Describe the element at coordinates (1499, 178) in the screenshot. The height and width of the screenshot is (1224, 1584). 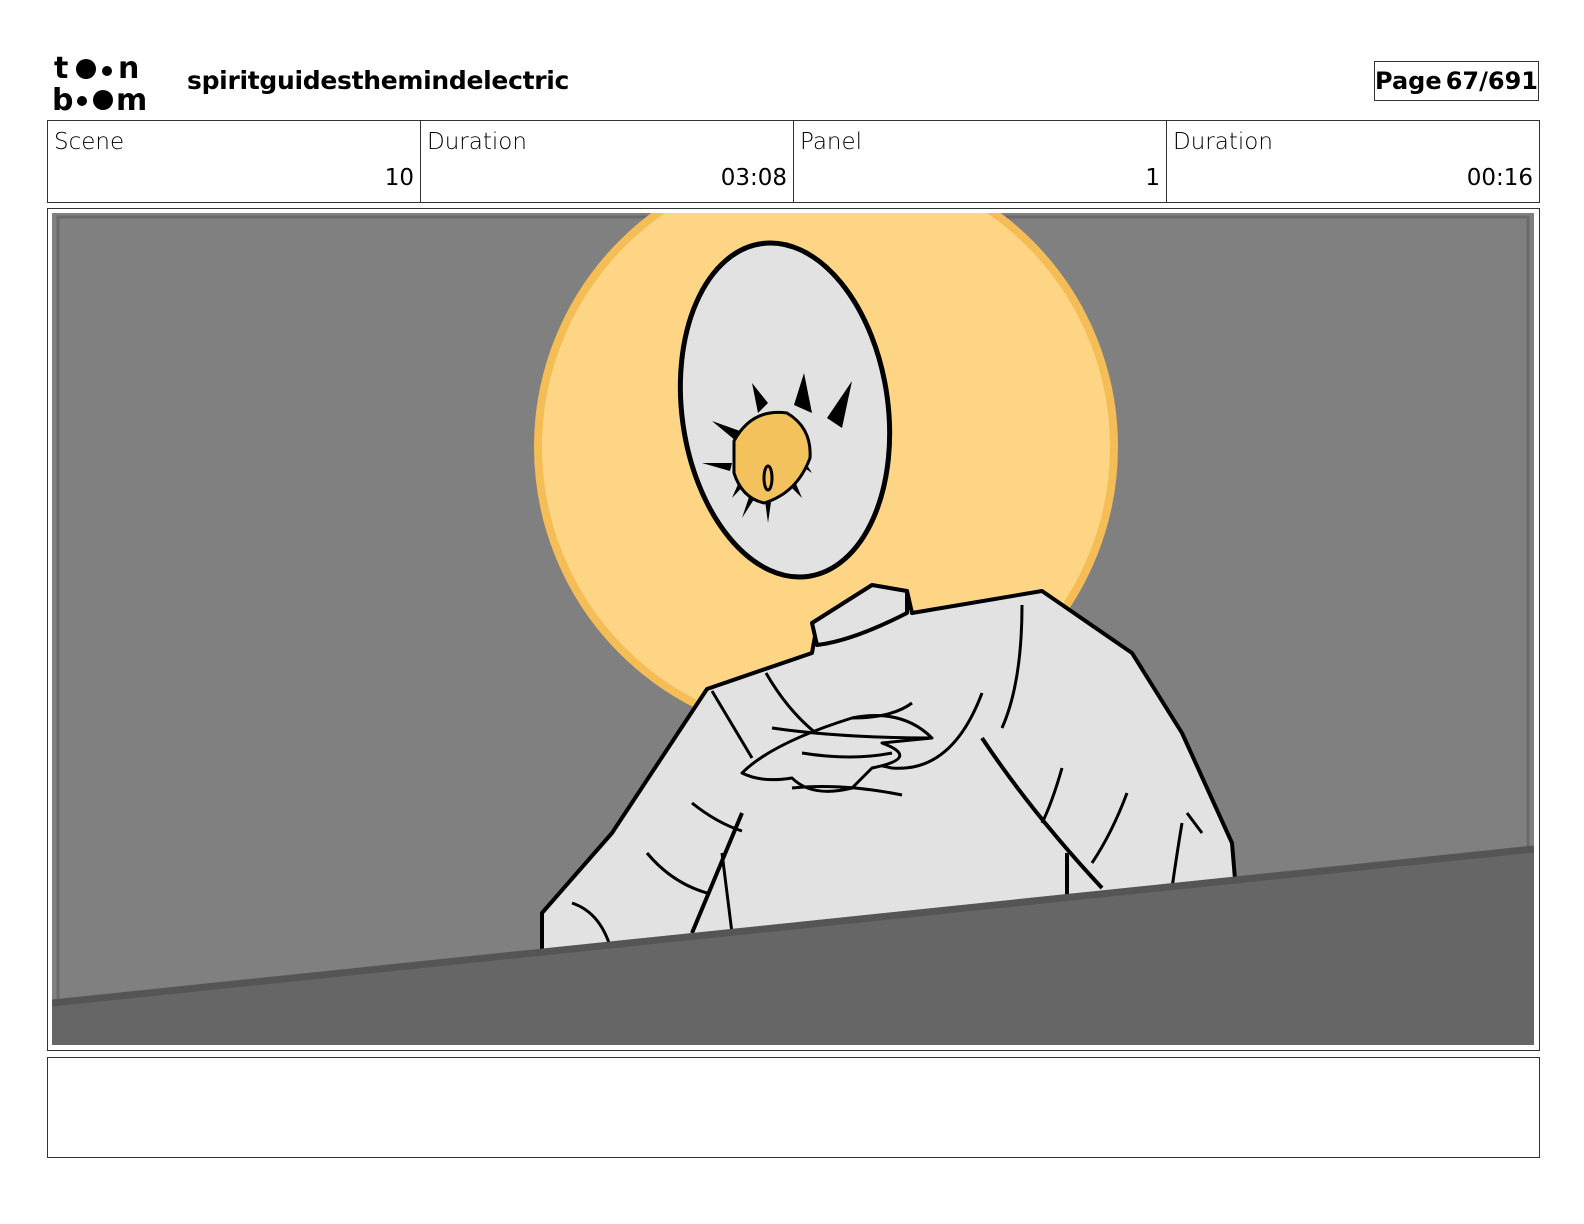
I see `panel-duration-value: 00:16` at that location.